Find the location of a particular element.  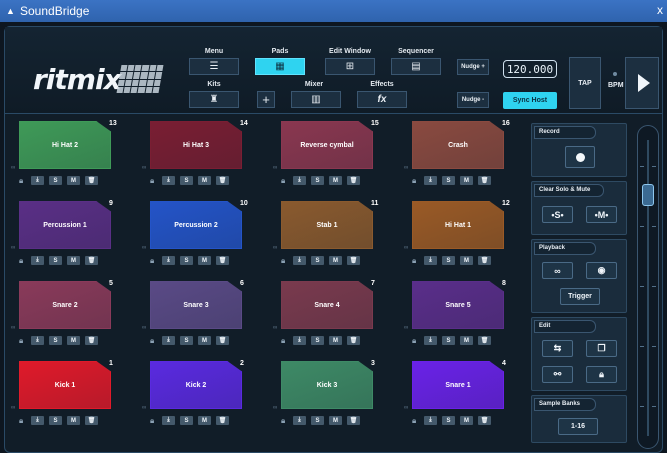

pad: Hi Hat 2 is located at coordinates (65, 145).